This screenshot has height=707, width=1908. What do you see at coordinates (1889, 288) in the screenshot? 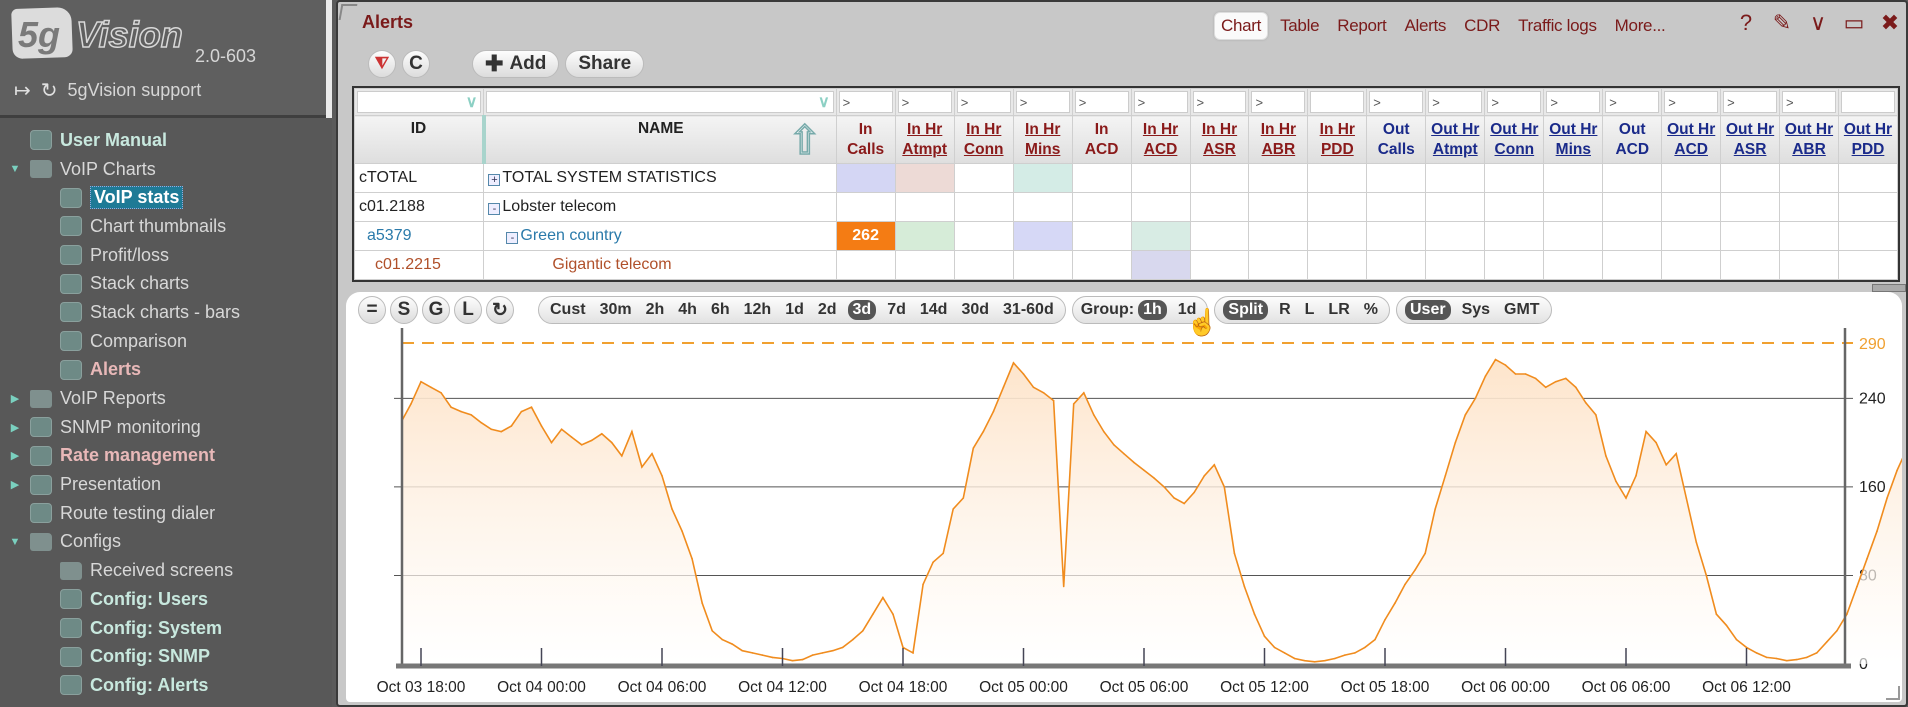
I see `horizontal-scrollbar` at bounding box center [1889, 288].